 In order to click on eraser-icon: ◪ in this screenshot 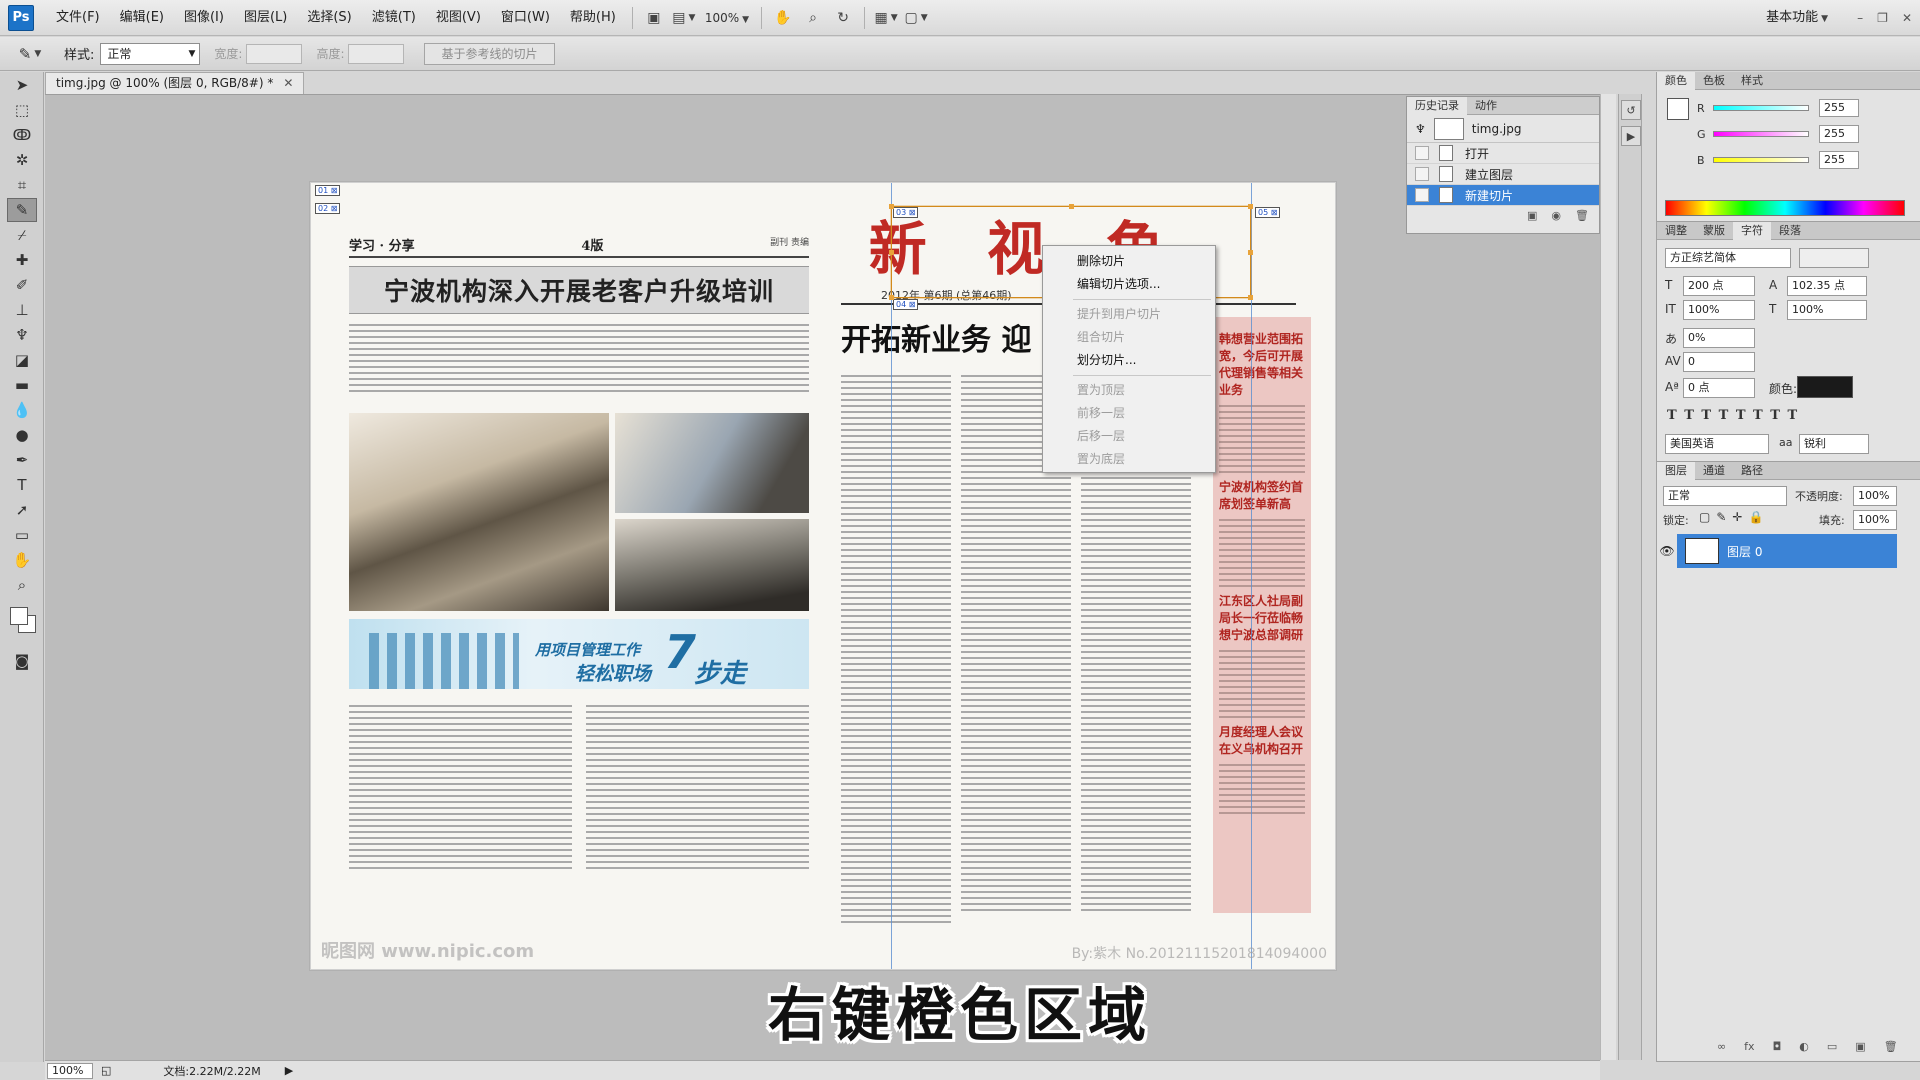, I will do `click(22, 360)`.